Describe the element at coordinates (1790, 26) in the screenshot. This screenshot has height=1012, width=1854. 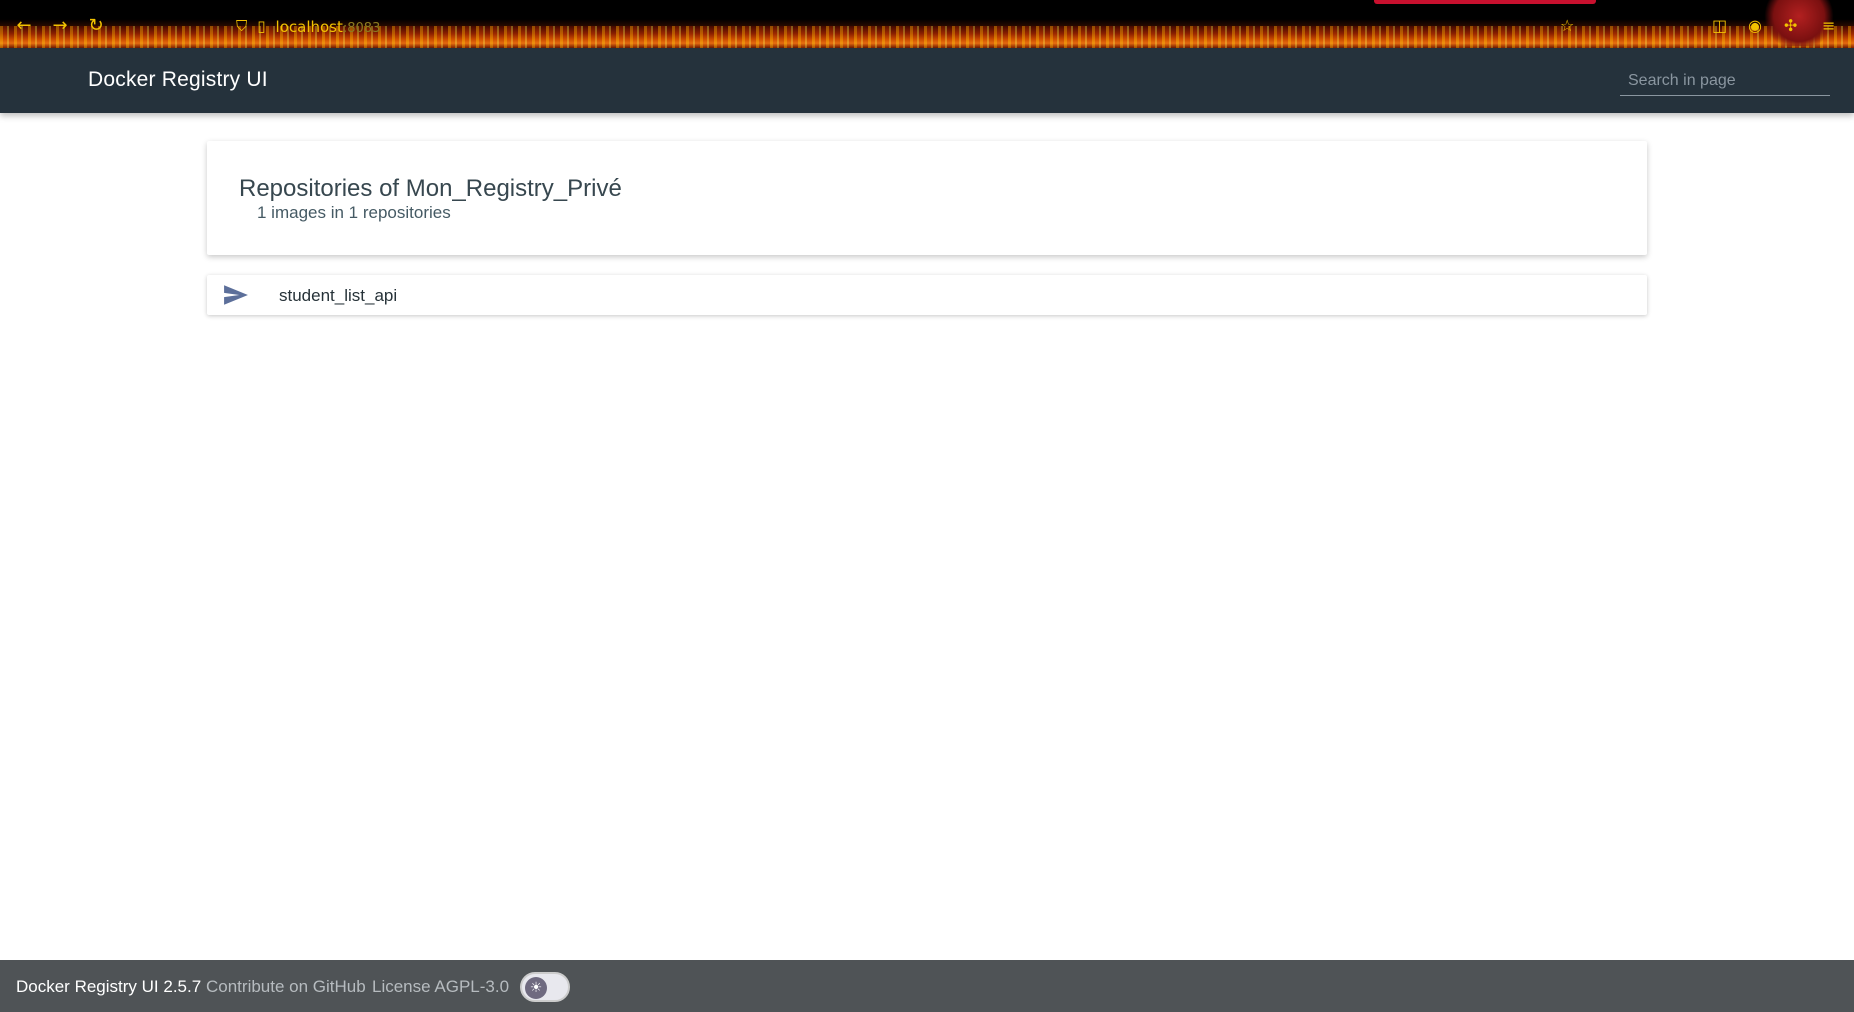
I see `extensions-icon: ✣` at that location.